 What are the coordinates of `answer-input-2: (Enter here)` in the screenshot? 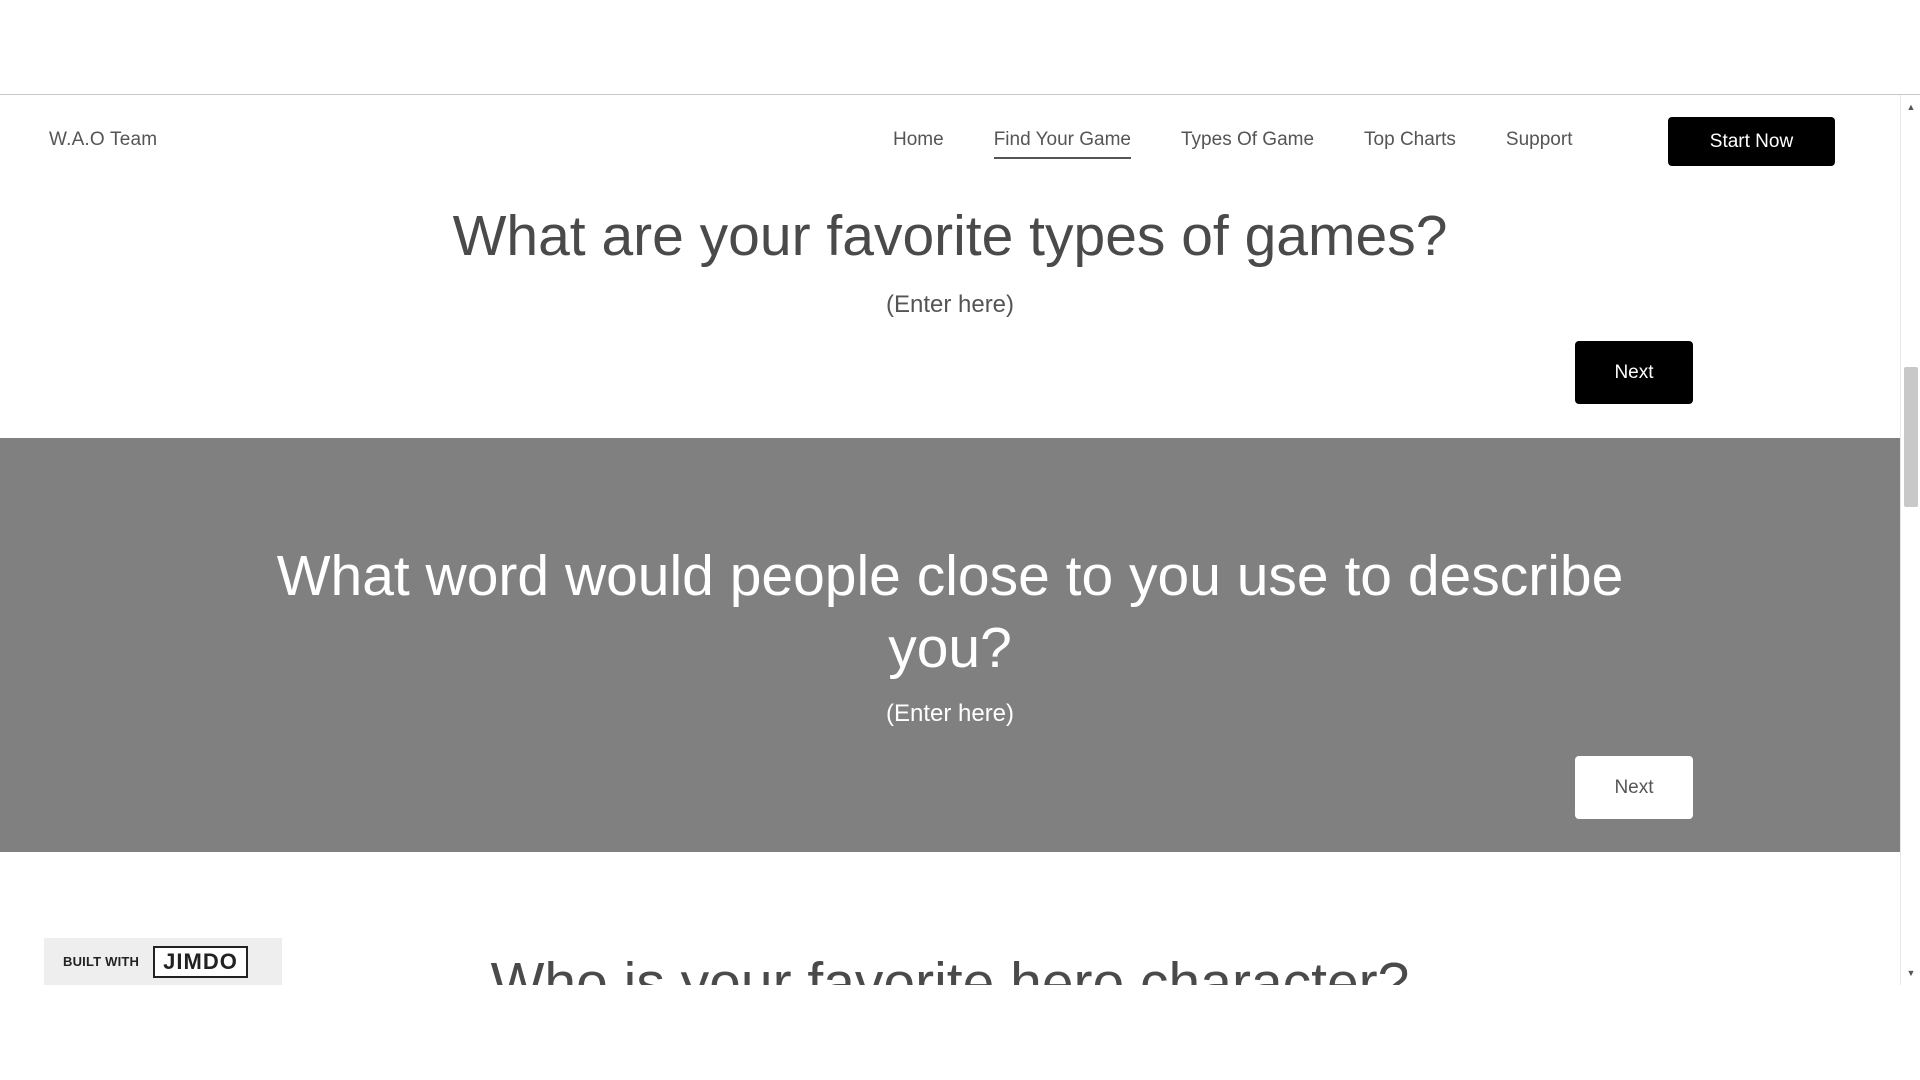 It's located at (950, 714).